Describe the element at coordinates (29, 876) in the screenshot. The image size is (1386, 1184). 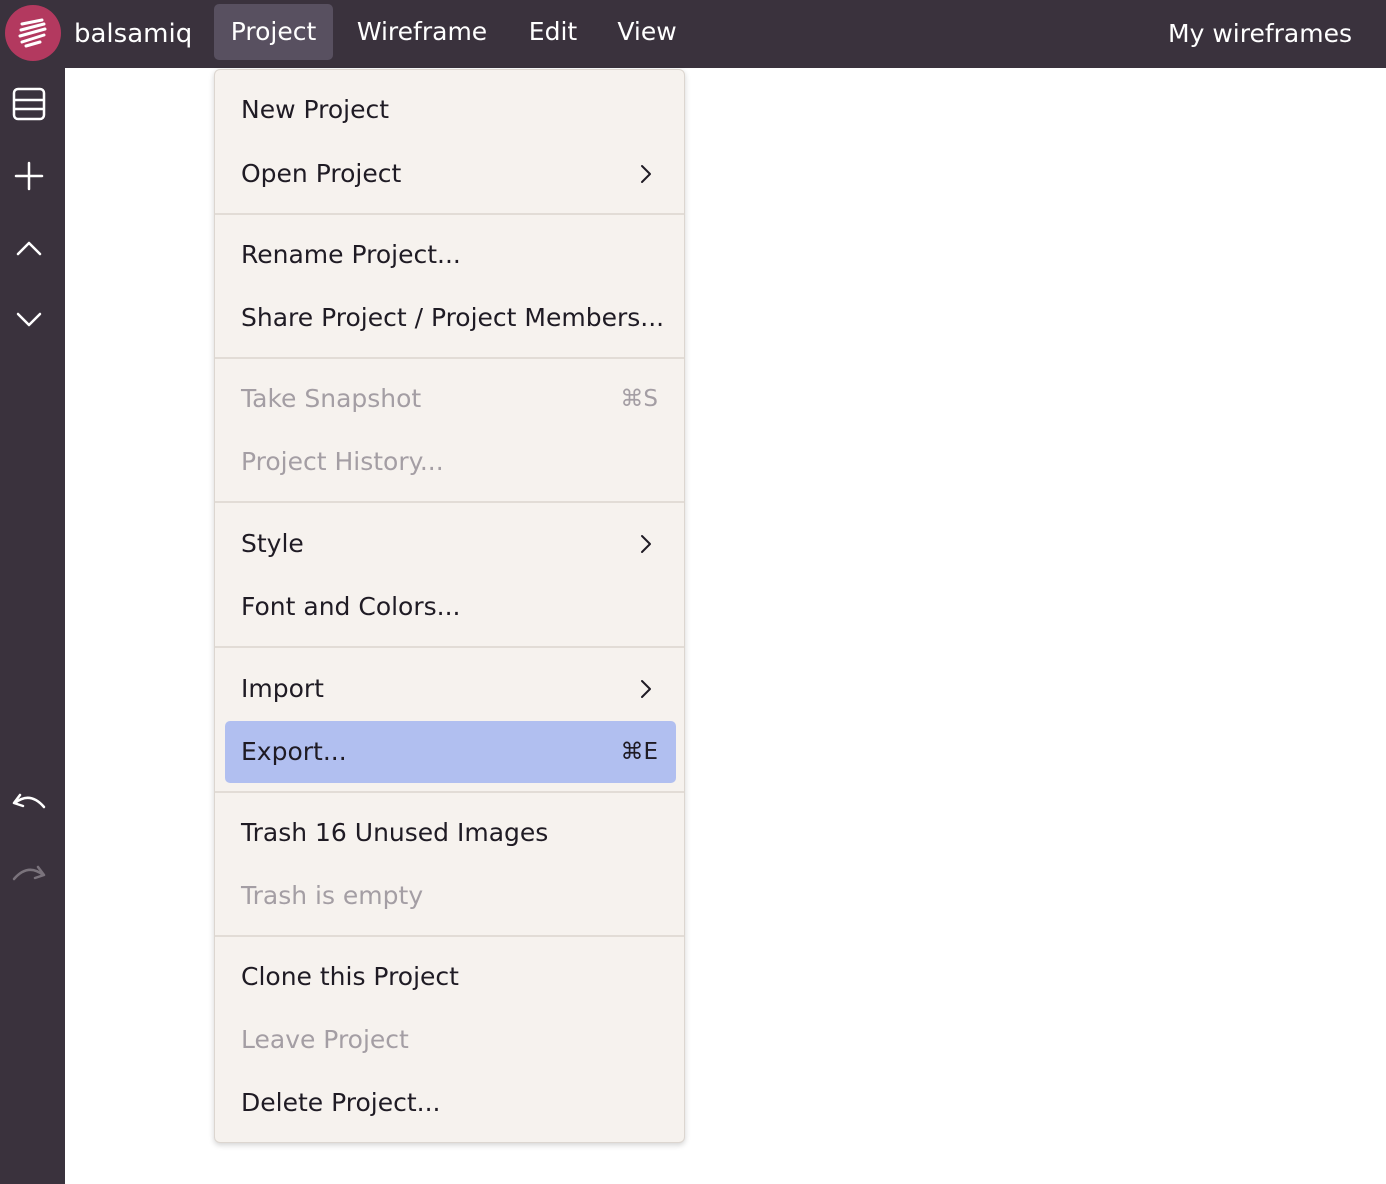
I see `redo-icon` at that location.